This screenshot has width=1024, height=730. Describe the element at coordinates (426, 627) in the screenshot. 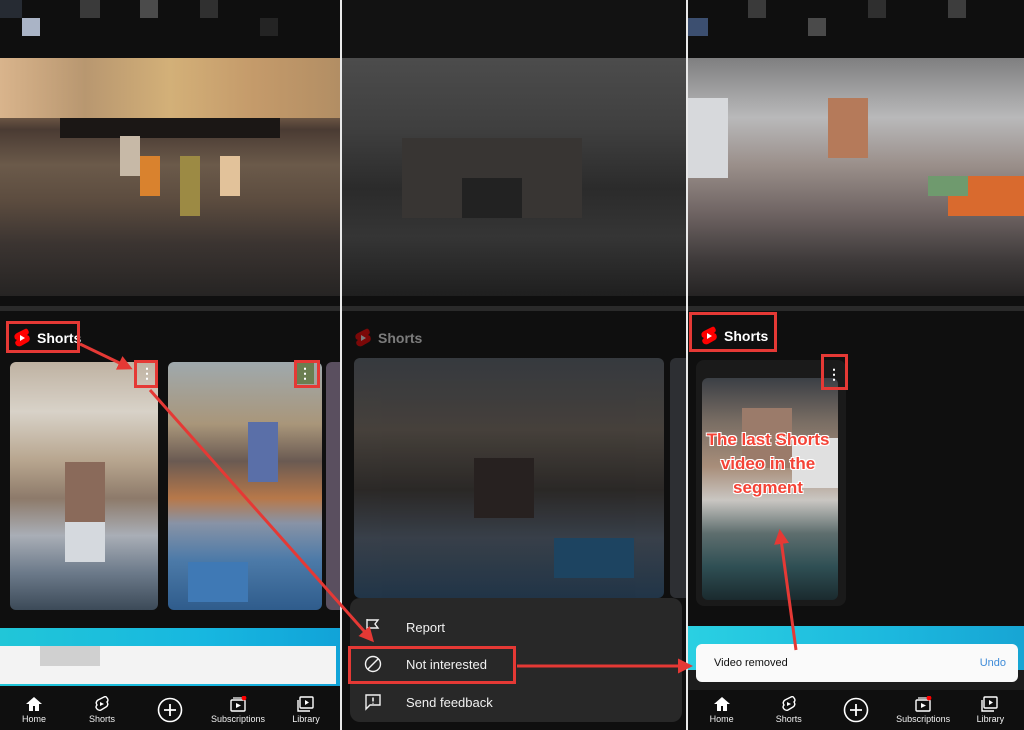

I see `menu-item-label: Report` at that location.